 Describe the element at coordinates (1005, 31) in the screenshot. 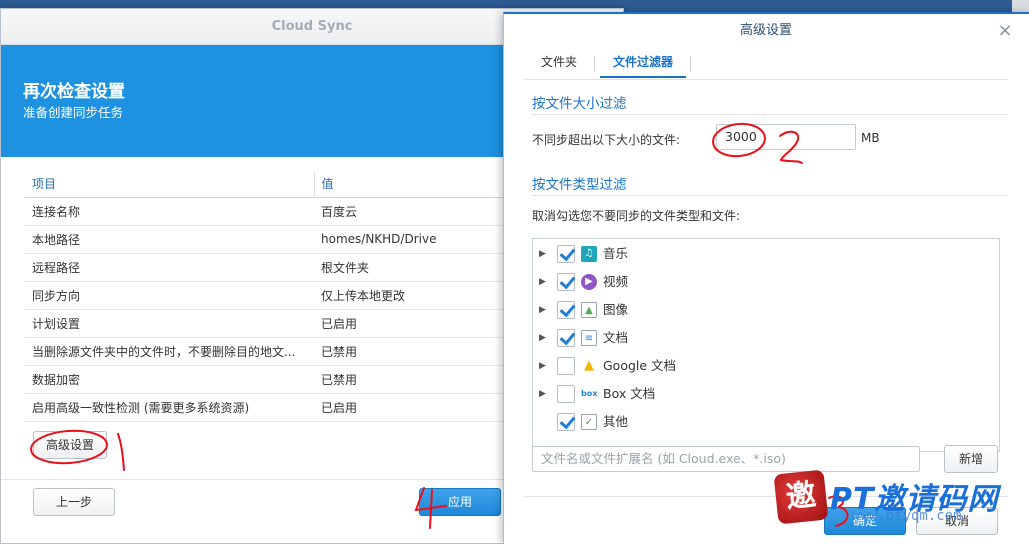

I see `close-icon: ×` at that location.